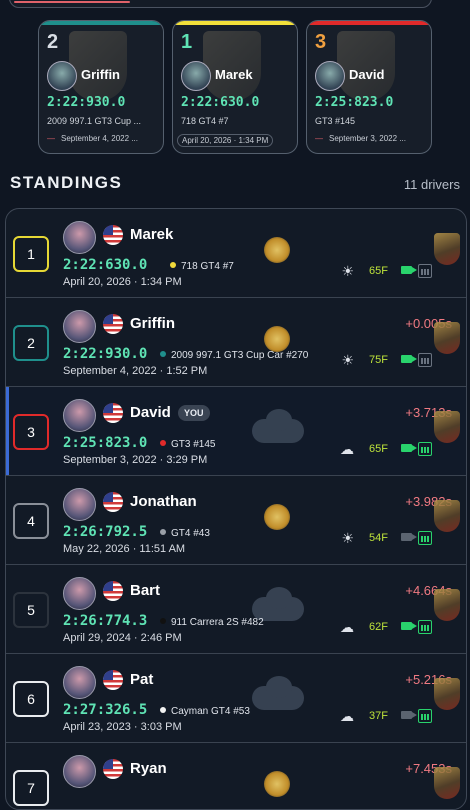 Image resolution: width=470 pixels, height=810 pixels. Describe the element at coordinates (193, 444) in the screenshot. I see `car-label: GT3 #145` at that location.